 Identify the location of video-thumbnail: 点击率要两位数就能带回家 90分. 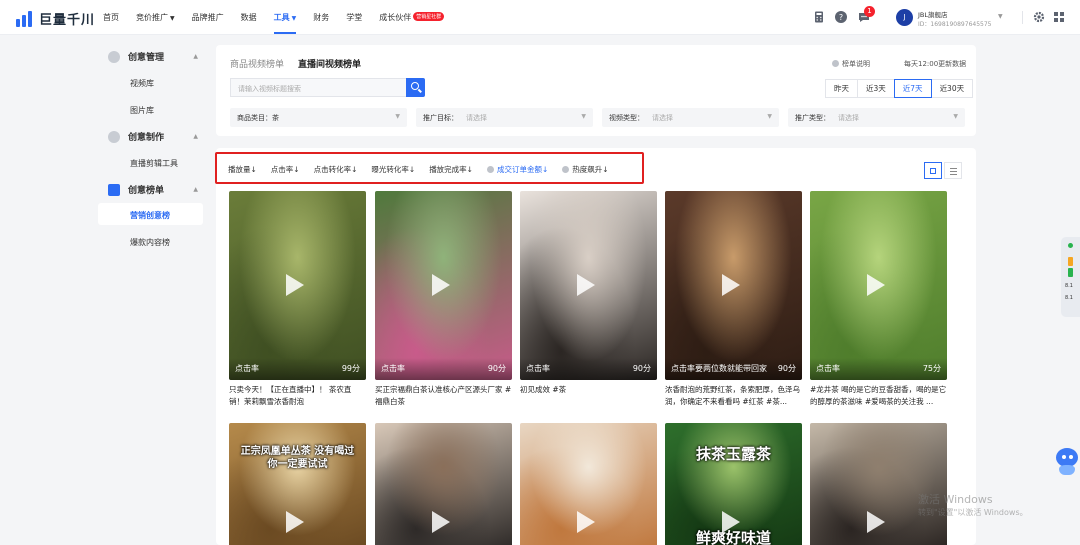
(733, 285).